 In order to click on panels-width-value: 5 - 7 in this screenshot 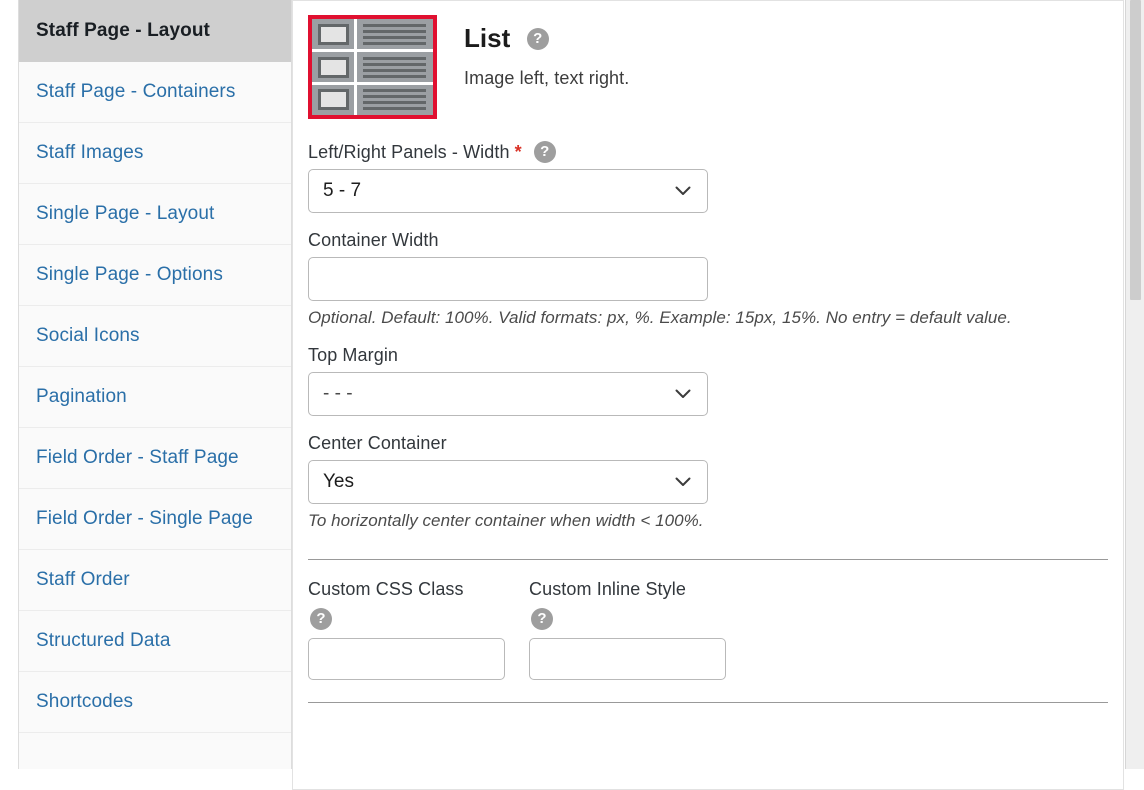, I will do `click(342, 190)`.